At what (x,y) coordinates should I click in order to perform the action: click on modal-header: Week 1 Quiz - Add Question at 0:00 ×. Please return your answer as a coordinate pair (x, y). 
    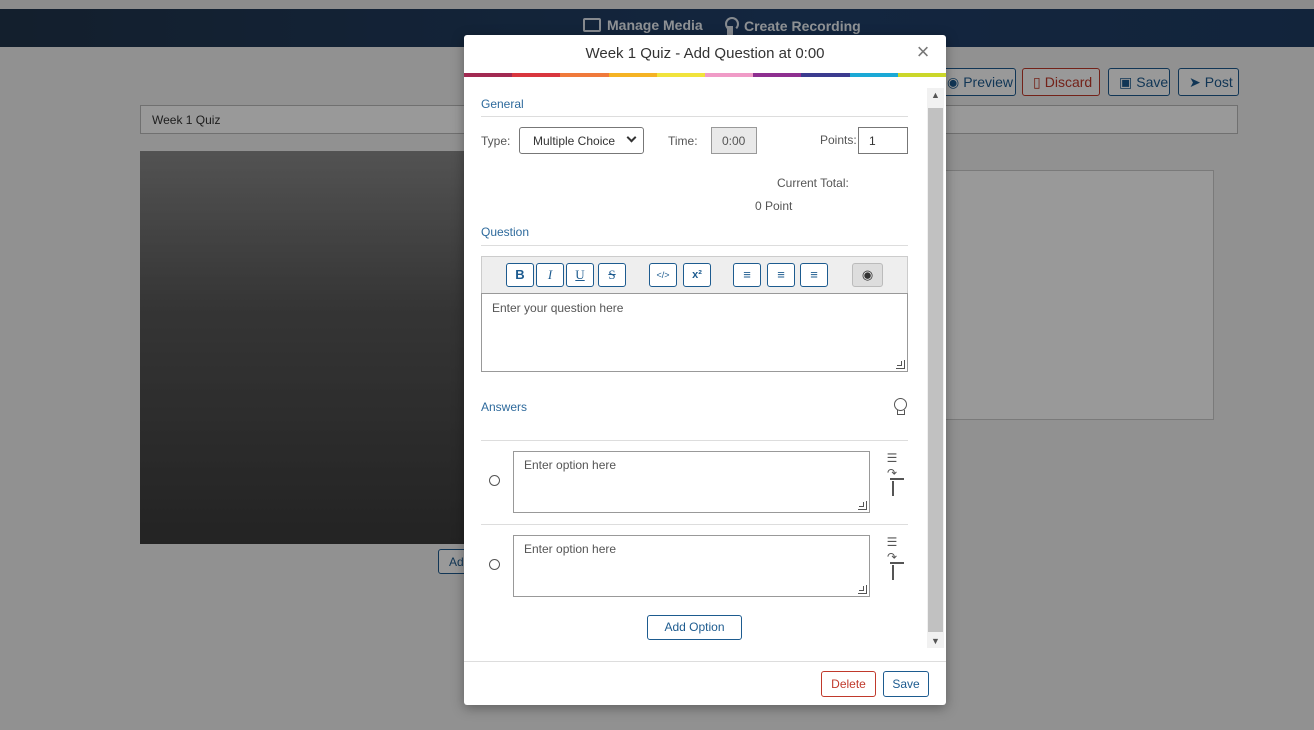
    Looking at the image, I should click on (705, 54).